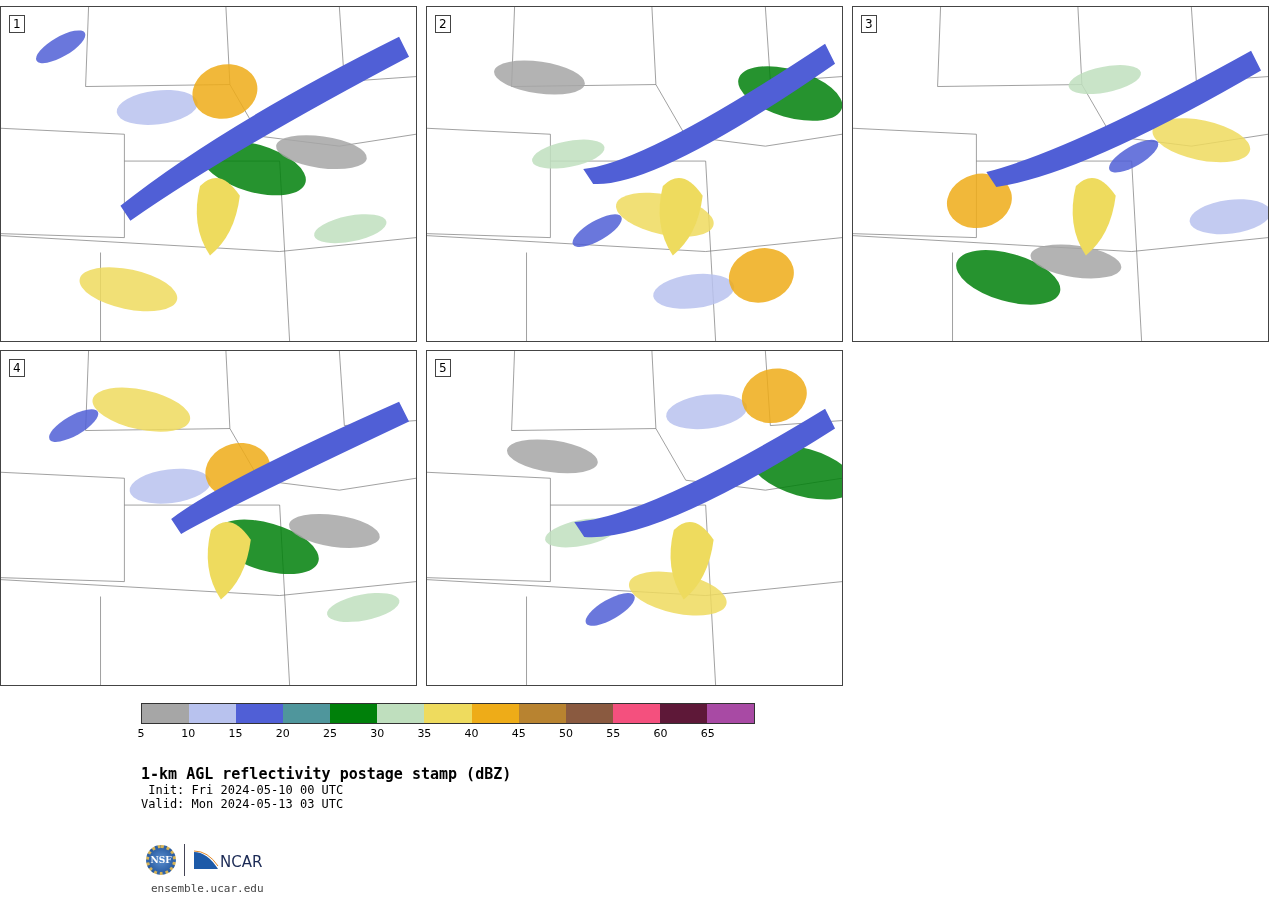  What do you see at coordinates (282, 733) in the screenshot?
I see `tick-label: 20` at bounding box center [282, 733].